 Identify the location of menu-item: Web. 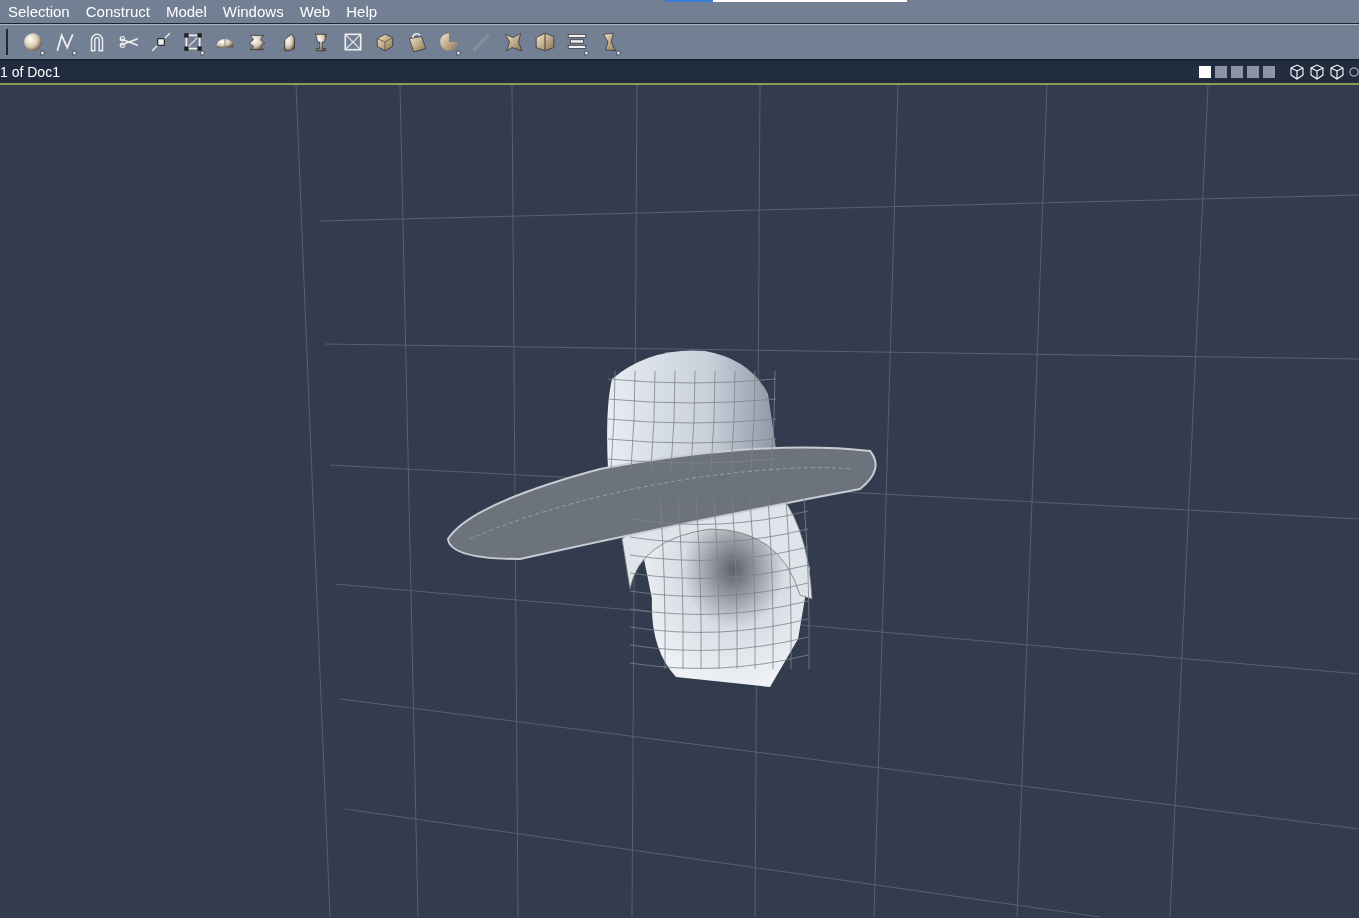
(315, 11).